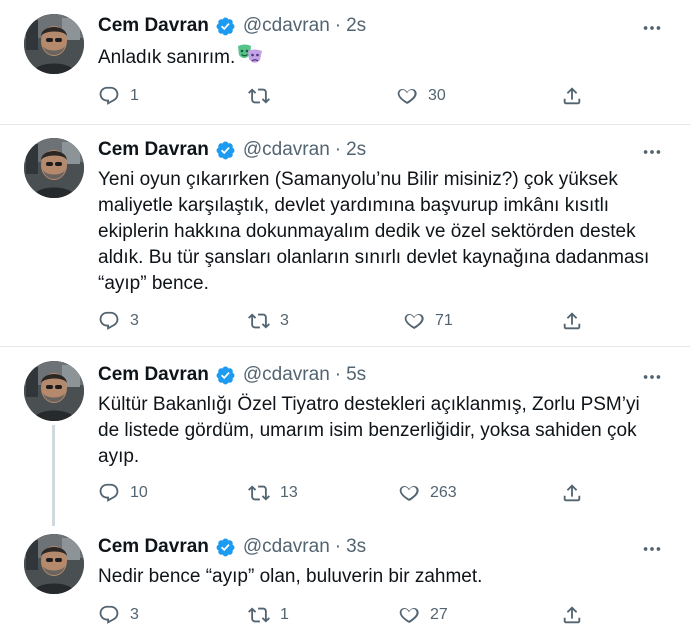  I want to click on like-button: 27, so click(423, 615).